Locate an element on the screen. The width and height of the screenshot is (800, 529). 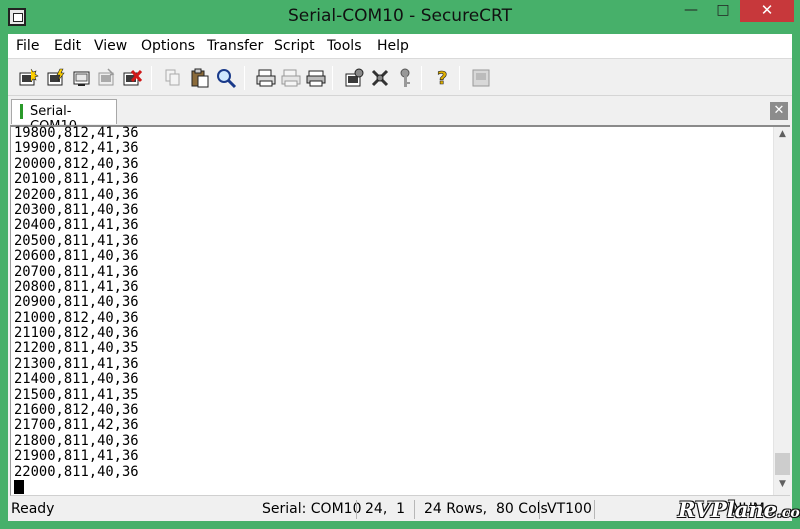
status-terminal-size: 24 Rows, 80 Cols is located at coordinates (486, 509).